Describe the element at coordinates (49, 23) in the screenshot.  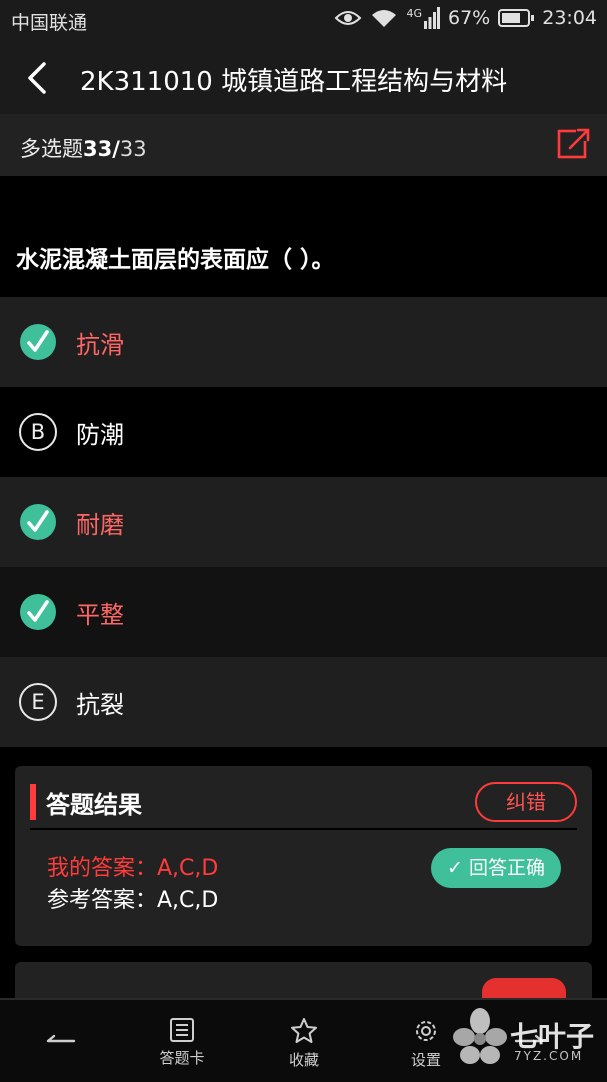
I see `carrier-name: 中国联通` at that location.